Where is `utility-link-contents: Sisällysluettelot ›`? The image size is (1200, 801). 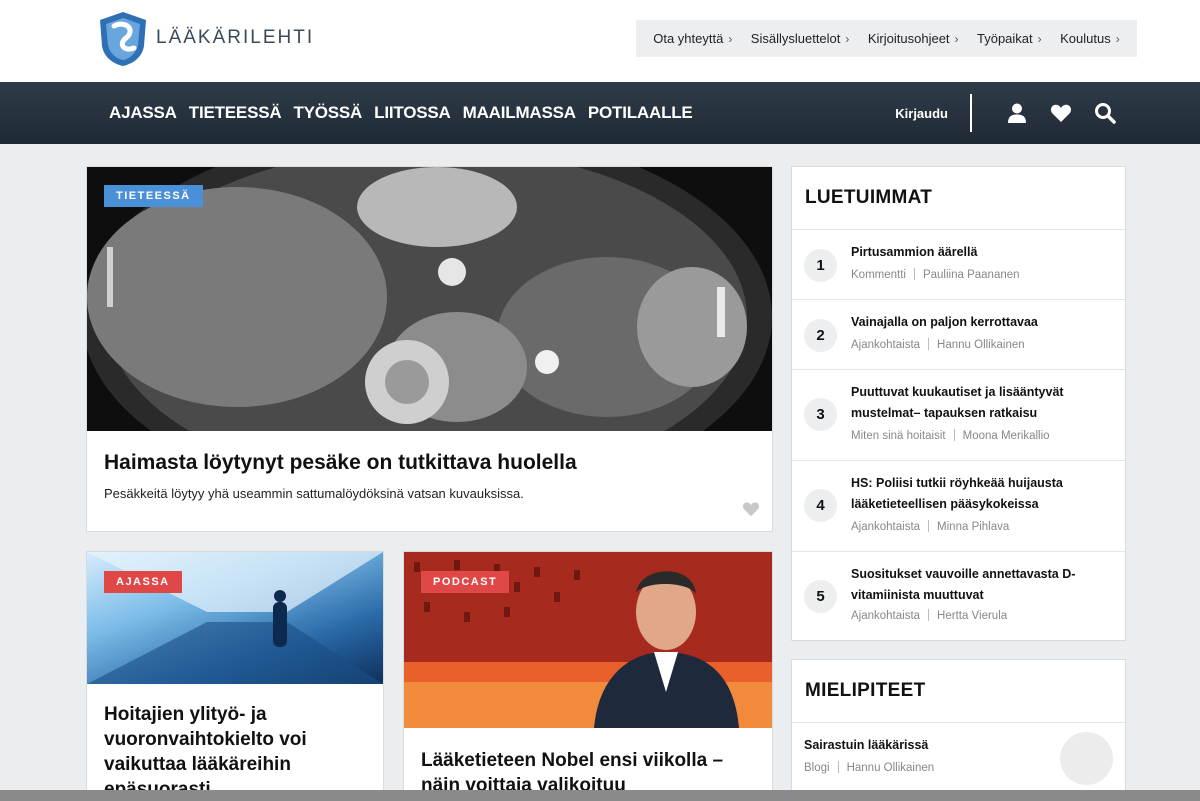
utility-link-contents: Sisällysluettelot › is located at coordinates (800, 38).